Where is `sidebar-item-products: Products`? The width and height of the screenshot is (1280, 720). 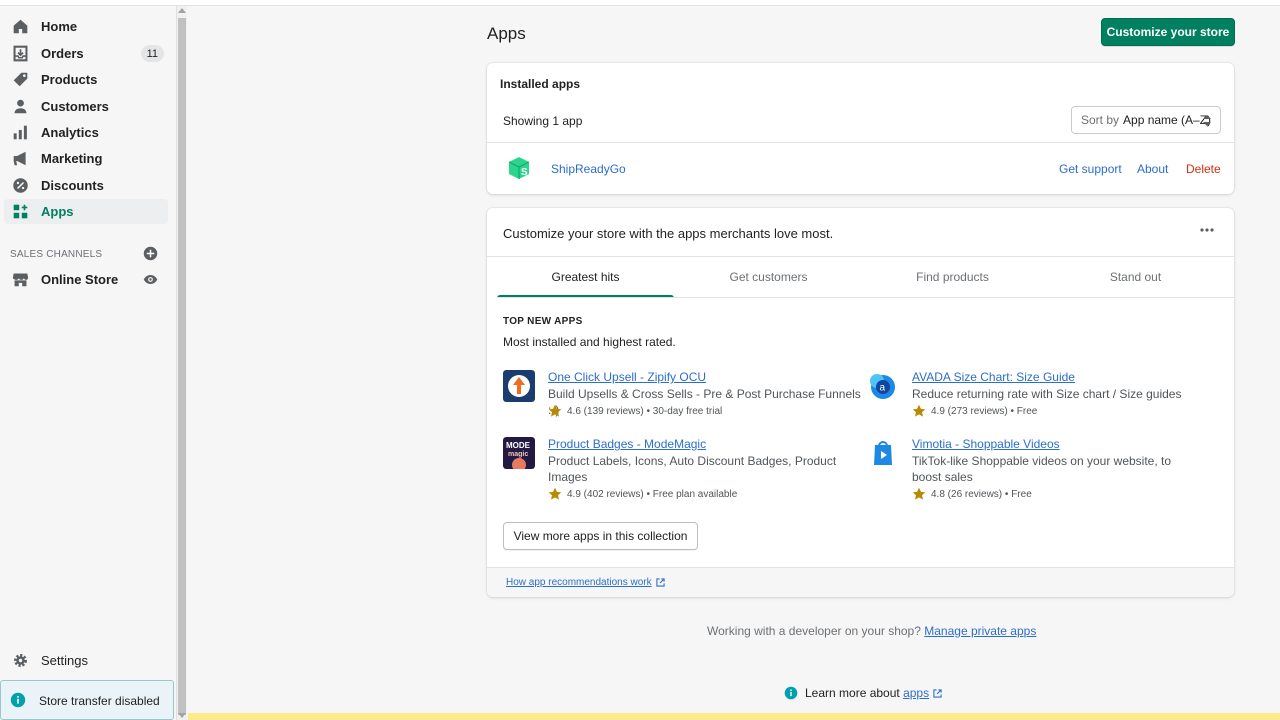
sidebar-item-products: Products is located at coordinates (86, 79).